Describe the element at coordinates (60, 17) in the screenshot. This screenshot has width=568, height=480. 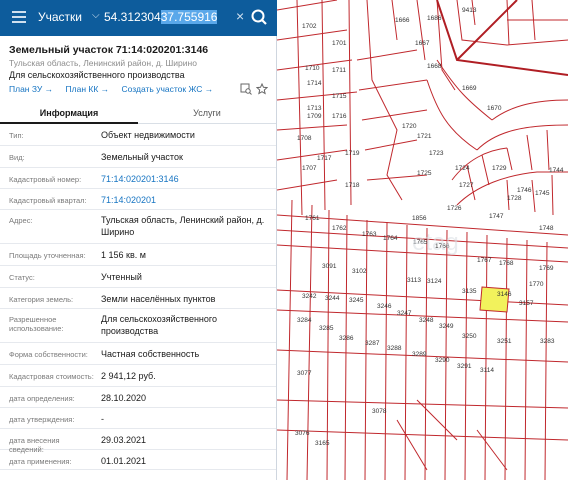
I see `object-type-label: Участки` at that location.